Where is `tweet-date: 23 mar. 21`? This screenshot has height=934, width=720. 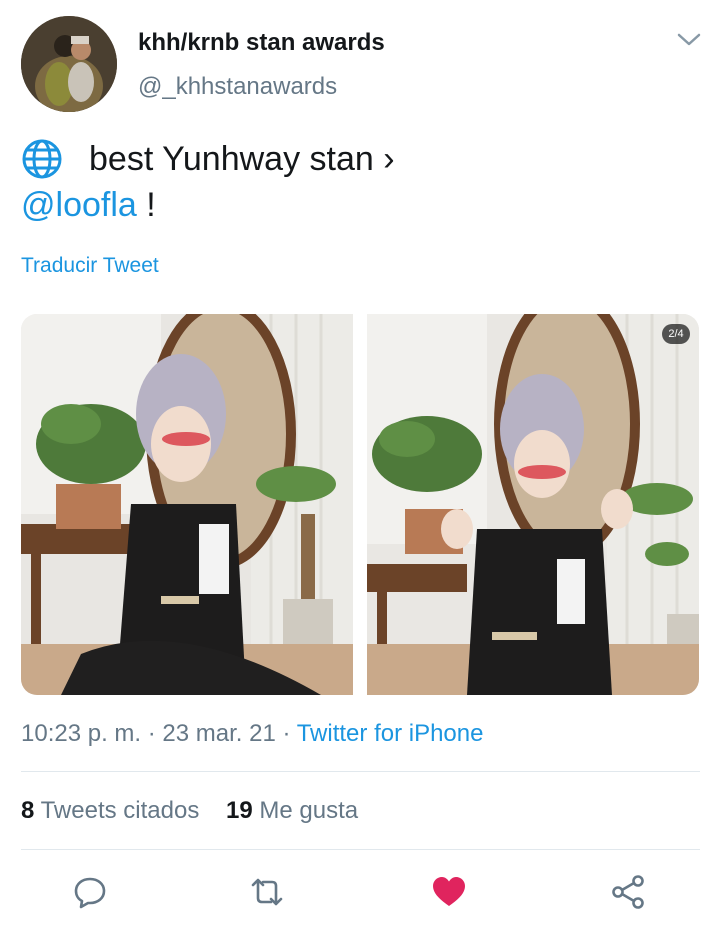
tweet-date: 23 mar. 21 is located at coordinates (219, 733).